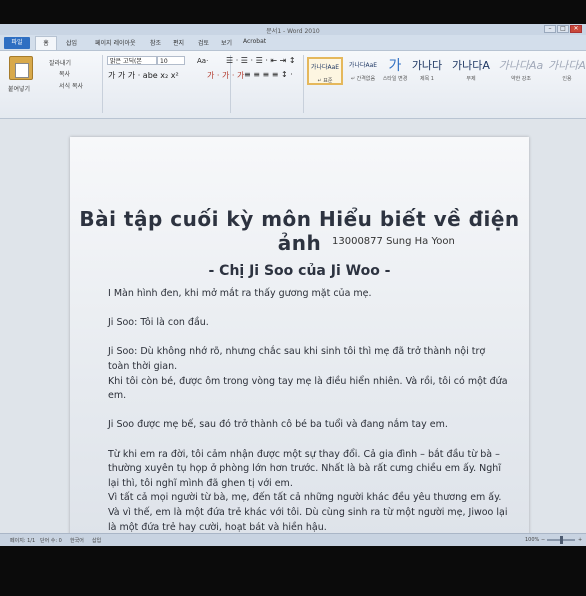  What do you see at coordinates (21, 68) in the screenshot?
I see `paste-icon` at bounding box center [21, 68].